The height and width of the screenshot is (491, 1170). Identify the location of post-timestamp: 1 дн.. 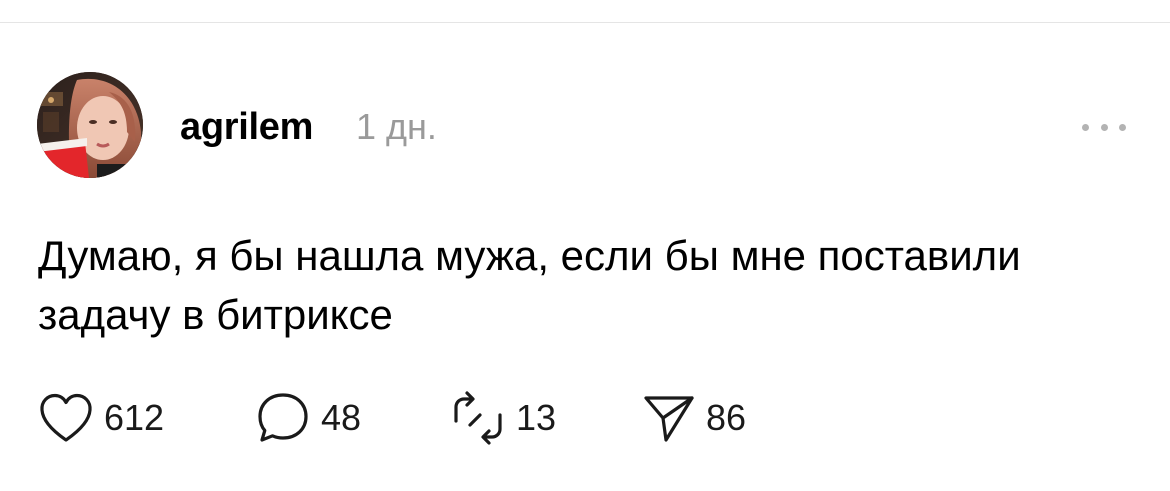
(396, 126).